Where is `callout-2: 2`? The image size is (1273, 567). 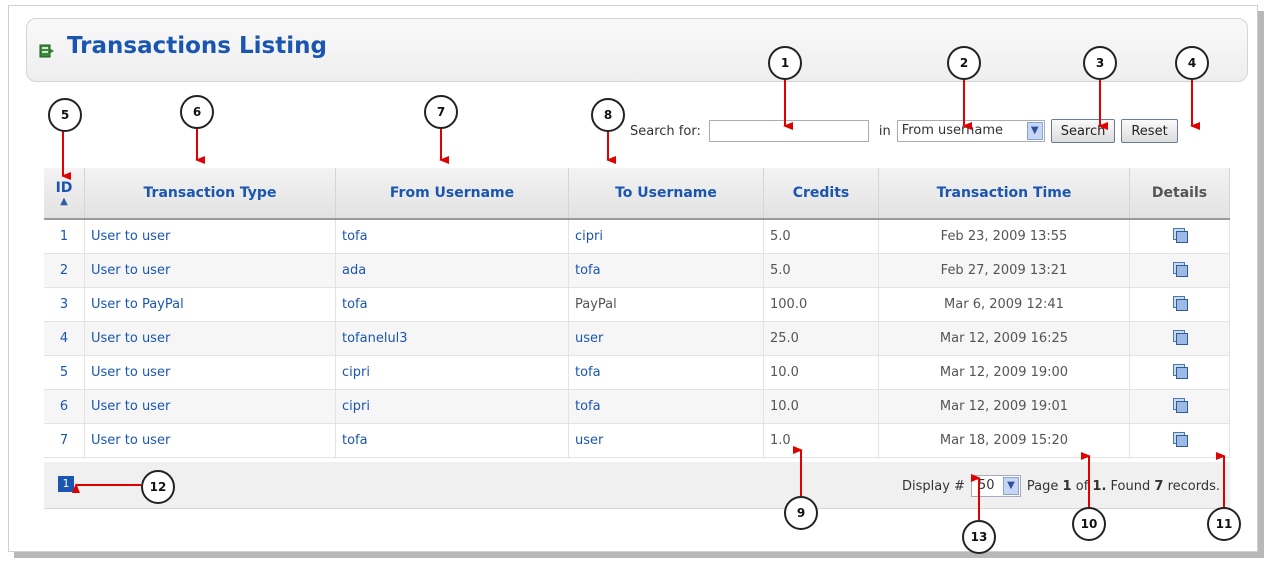 callout-2: 2 is located at coordinates (964, 63).